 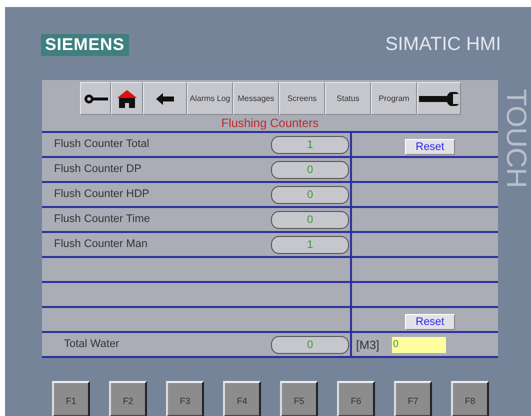 What do you see at coordinates (185, 398) in the screenshot?
I see `function-key: F3` at bounding box center [185, 398].